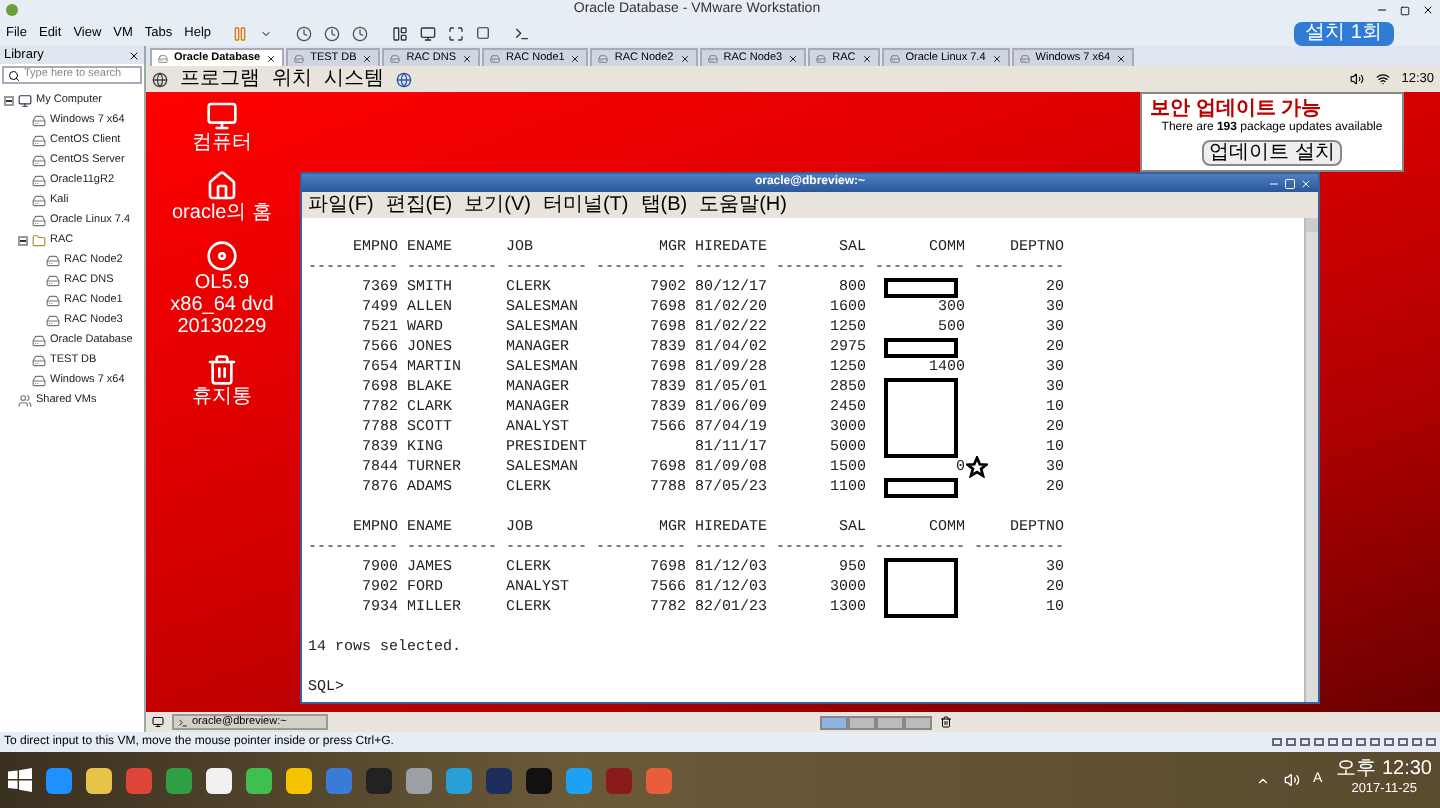 This screenshot has width=1440, height=808. Describe the element at coordinates (1343, 33) in the screenshot. I see `promo-button: 설치 1회` at that location.